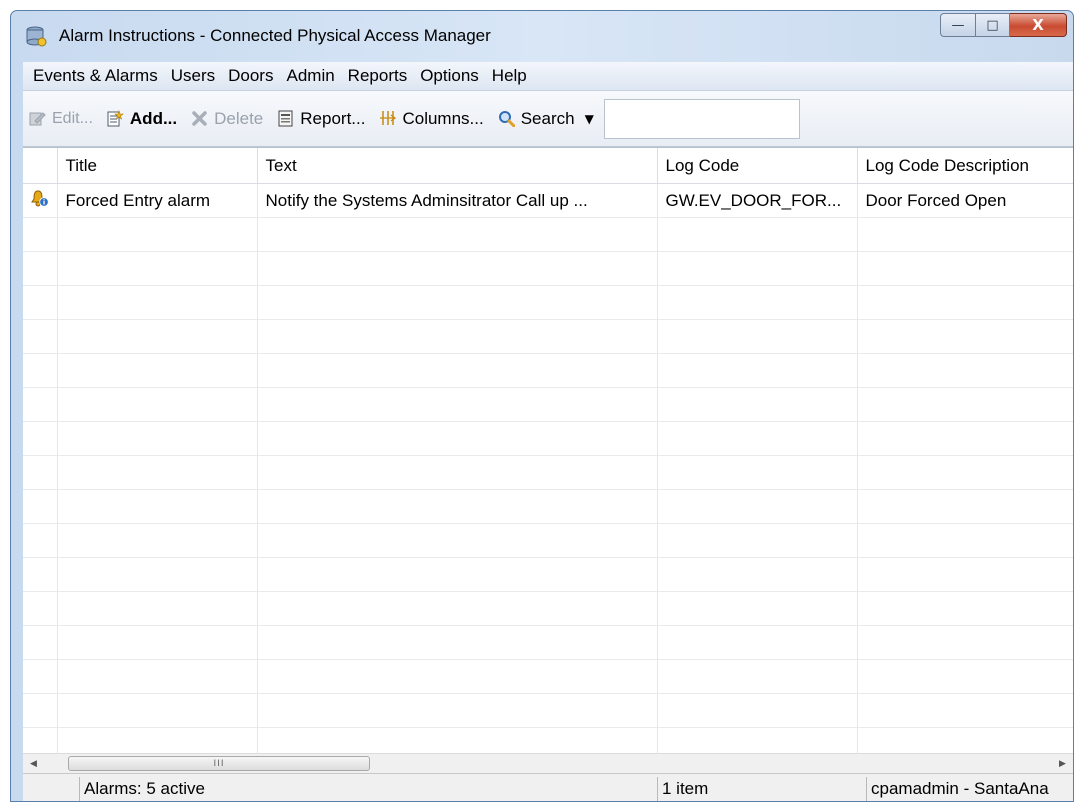 The width and height of the screenshot is (1075, 804). I want to click on database-app-icon, so click(36, 36).